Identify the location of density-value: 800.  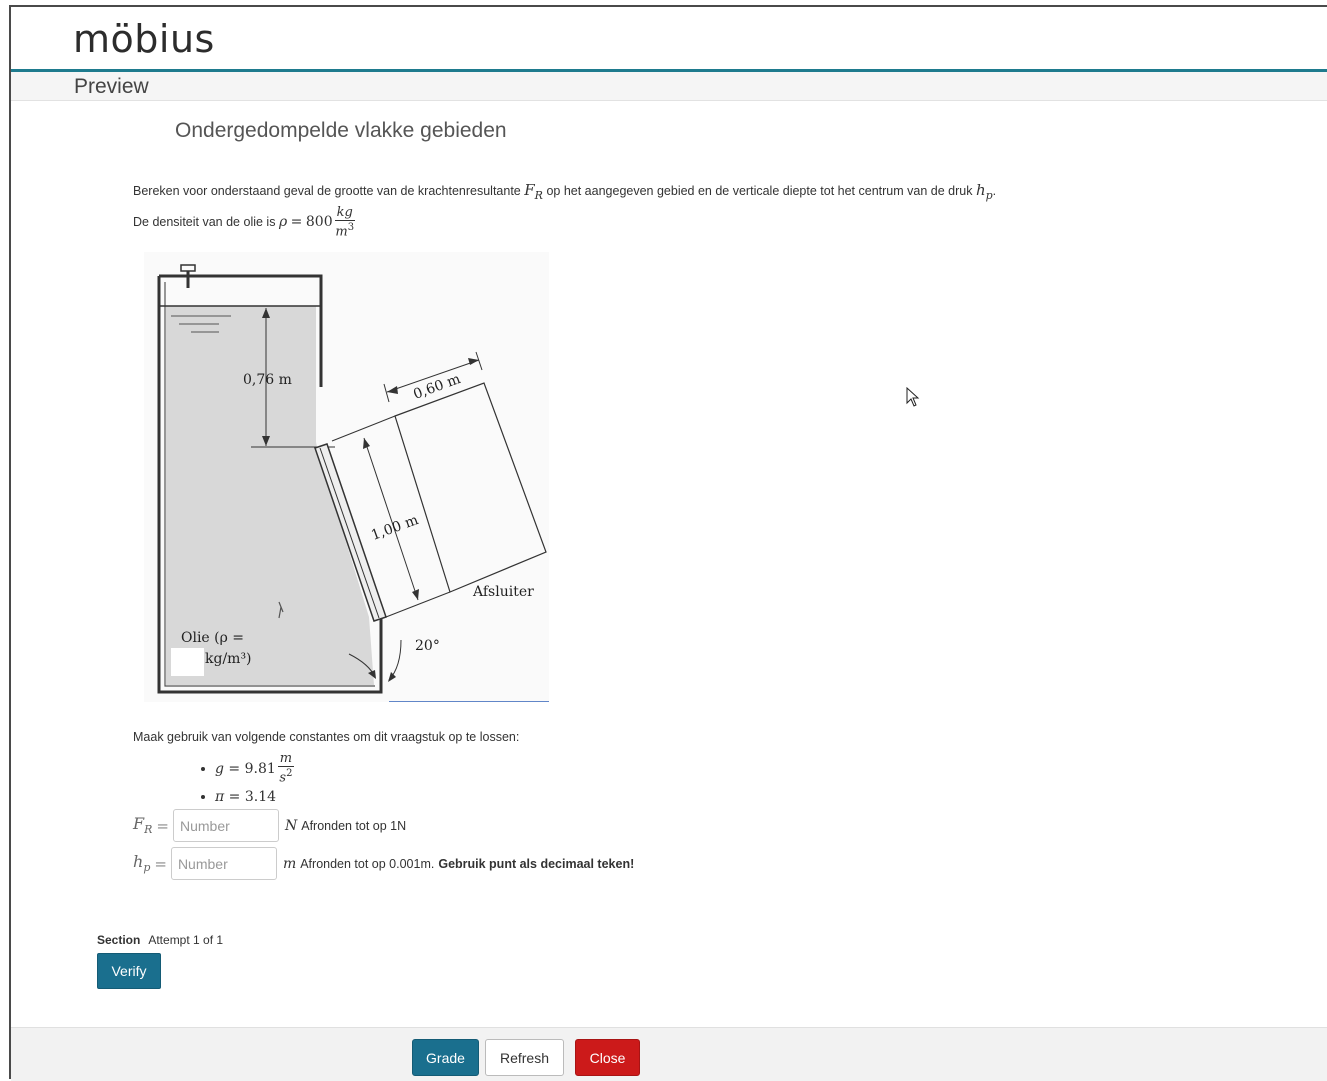
(319, 221).